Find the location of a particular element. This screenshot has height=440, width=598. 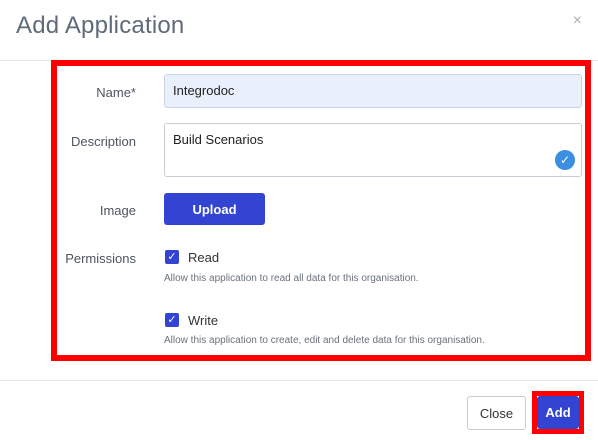

close-icon: × is located at coordinates (577, 21).